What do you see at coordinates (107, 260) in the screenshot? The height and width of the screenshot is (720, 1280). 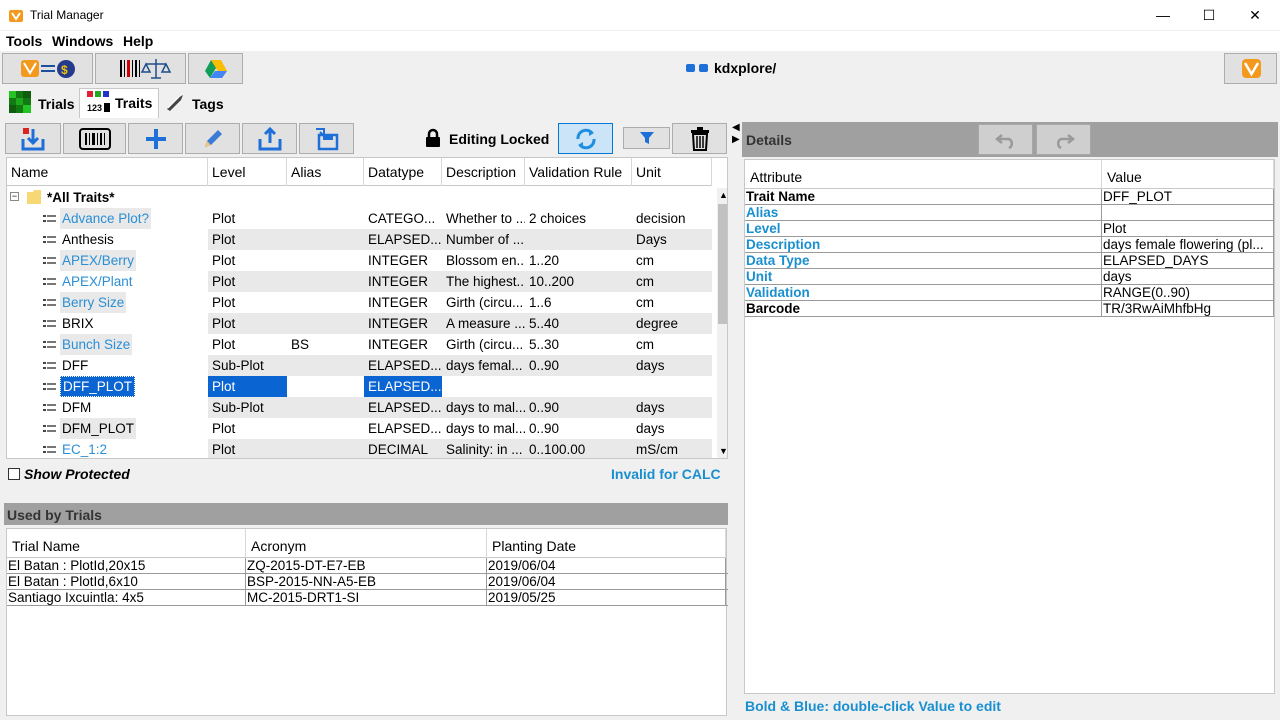 I see `cell-name: APEX/Berry` at bounding box center [107, 260].